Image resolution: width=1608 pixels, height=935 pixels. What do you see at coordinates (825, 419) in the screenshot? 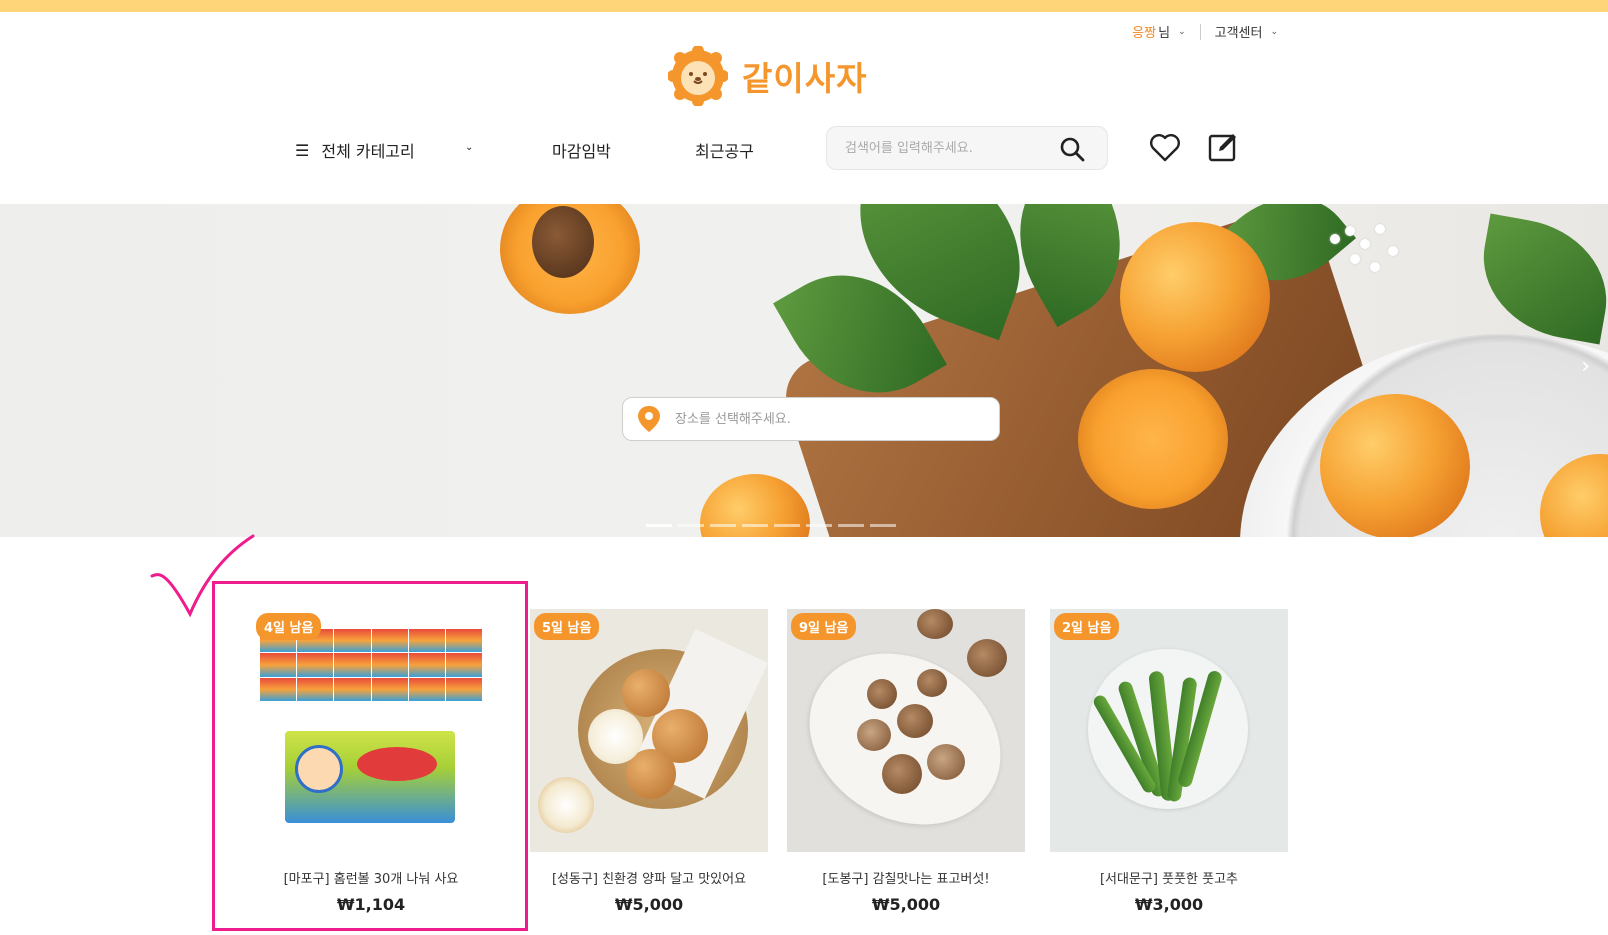
I see `location-input` at bounding box center [825, 419].